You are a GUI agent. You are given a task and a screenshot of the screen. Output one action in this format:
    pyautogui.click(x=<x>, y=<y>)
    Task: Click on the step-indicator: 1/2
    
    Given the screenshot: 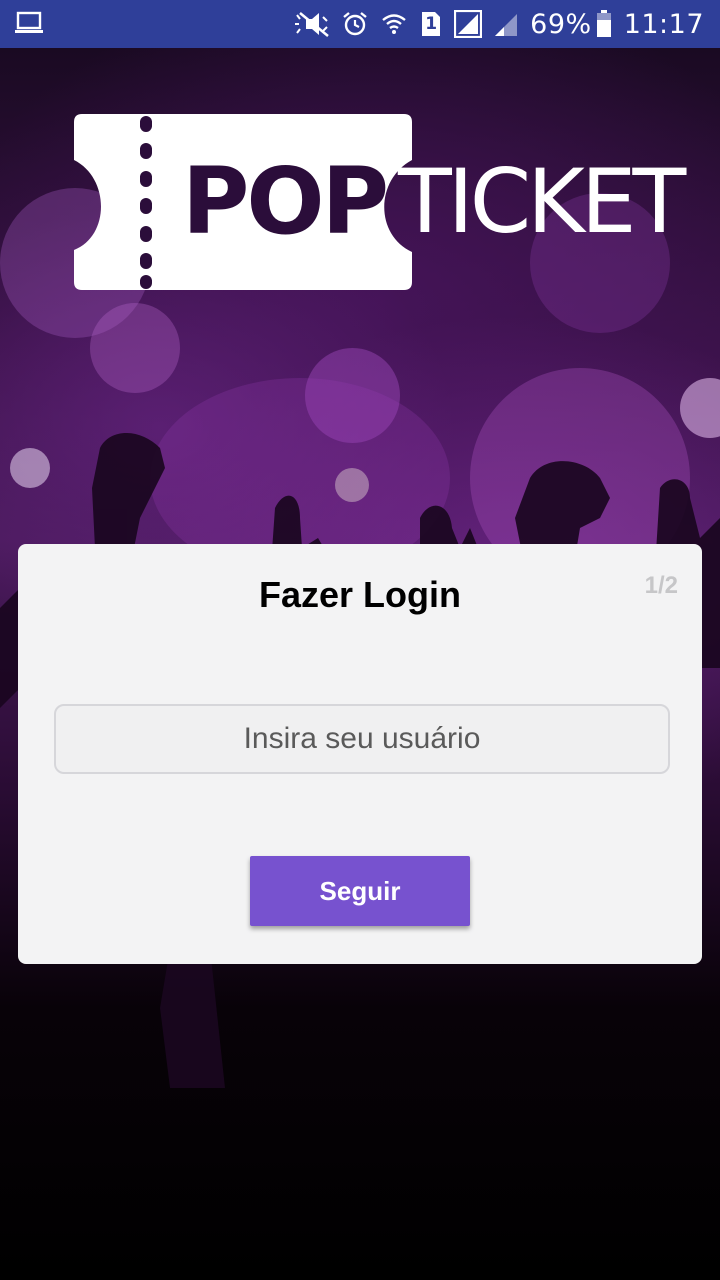 What is the action you would take?
    pyautogui.click(x=661, y=585)
    